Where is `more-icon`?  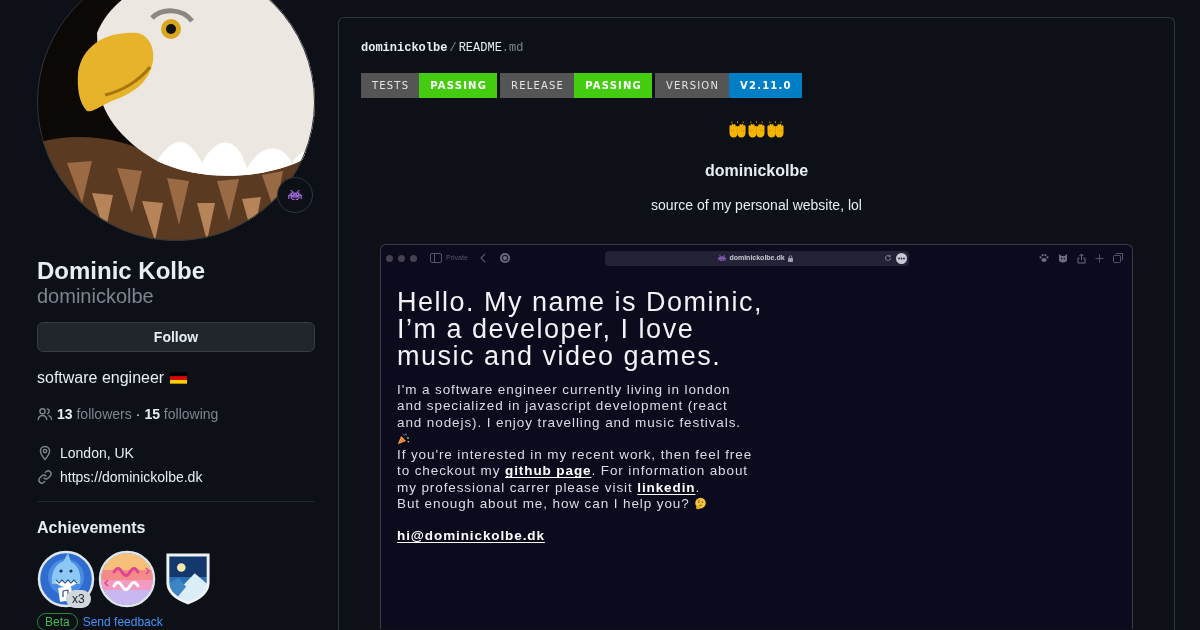 more-icon is located at coordinates (901, 258).